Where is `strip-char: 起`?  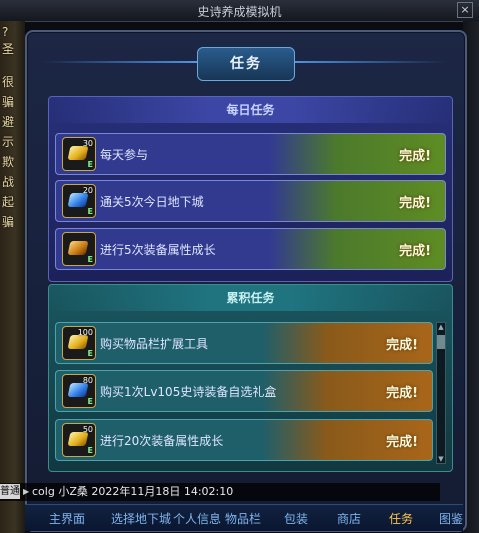
strip-char: 起 is located at coordinates (8, 202).